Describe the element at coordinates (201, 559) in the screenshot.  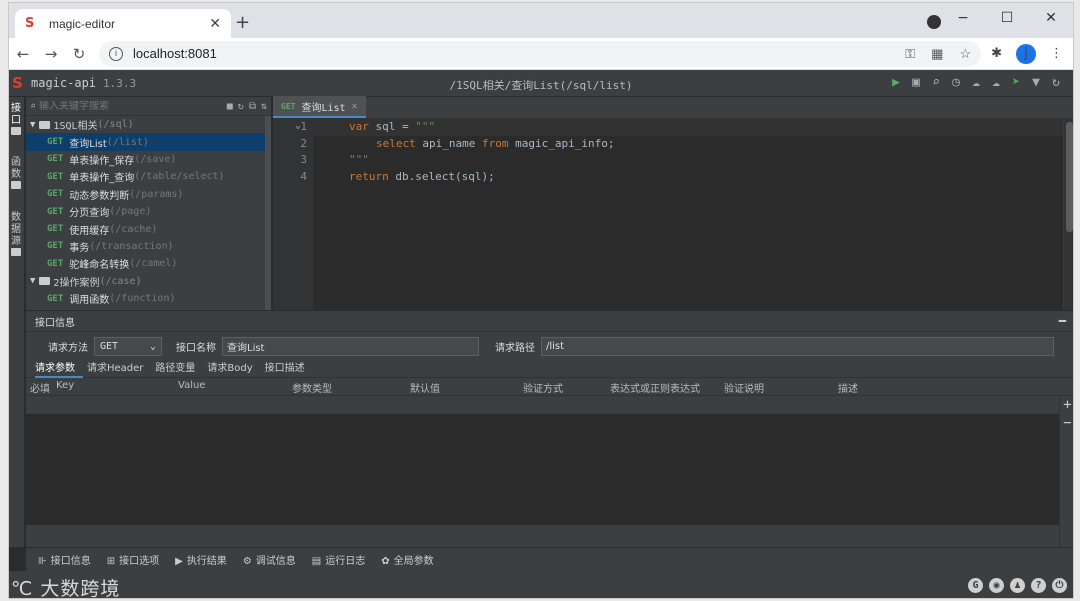
I see `toolbar-run-result: ▶ 执行结果` at that location.